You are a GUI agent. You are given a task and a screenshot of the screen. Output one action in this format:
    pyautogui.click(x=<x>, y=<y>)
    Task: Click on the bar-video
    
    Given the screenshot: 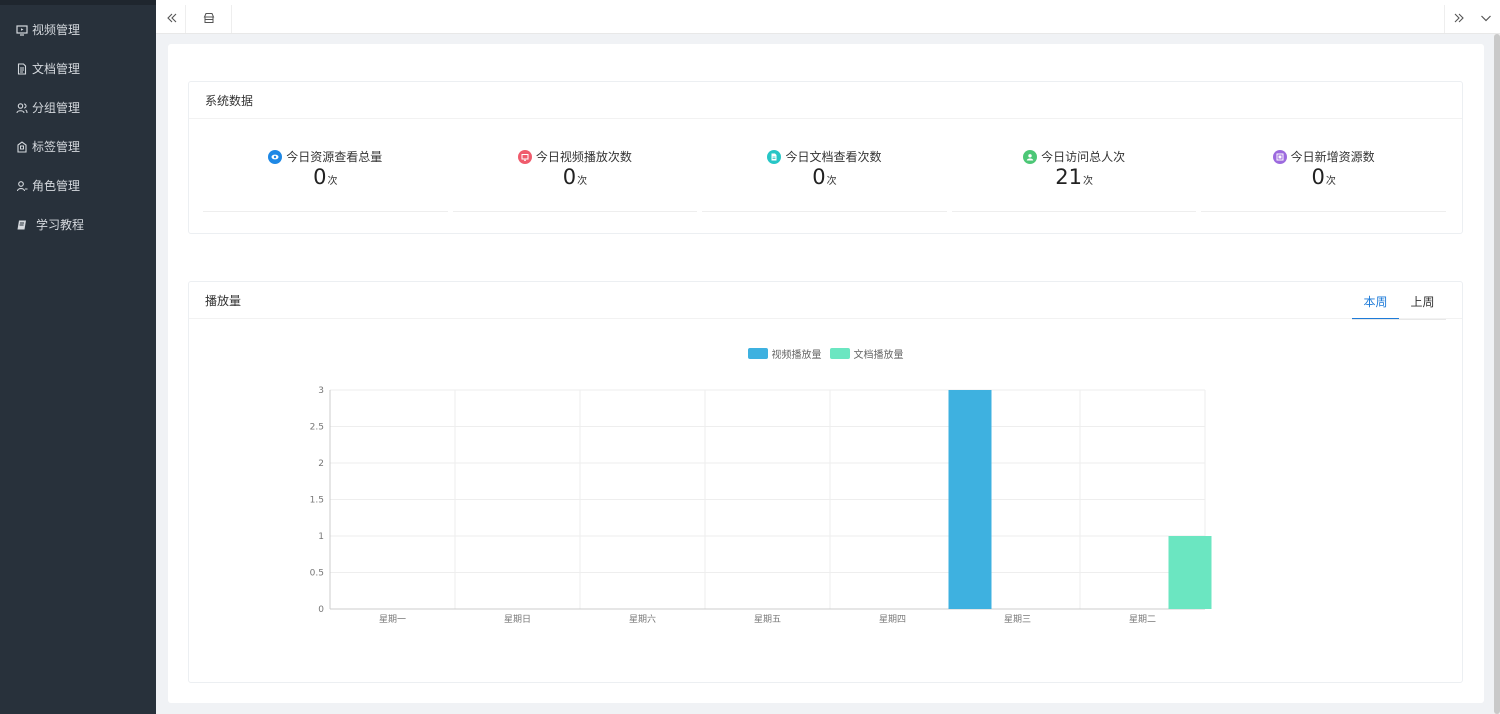 What is the action you would take?
    pyautogui.click(x=970, y=499)
    